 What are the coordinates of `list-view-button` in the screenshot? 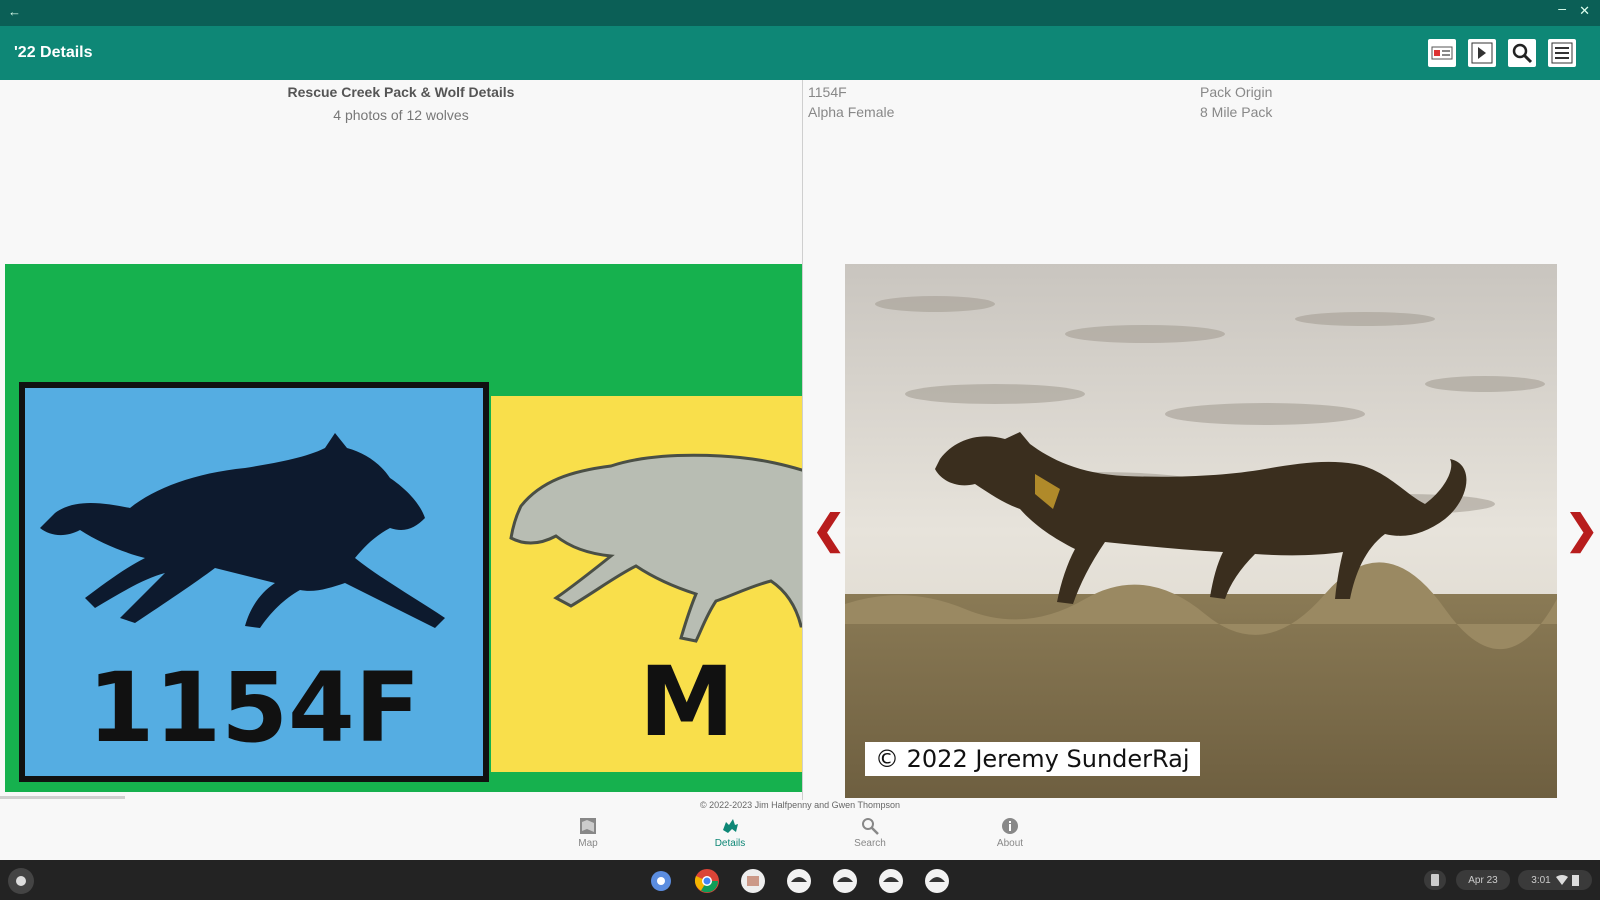 It's located at (1562, 53).